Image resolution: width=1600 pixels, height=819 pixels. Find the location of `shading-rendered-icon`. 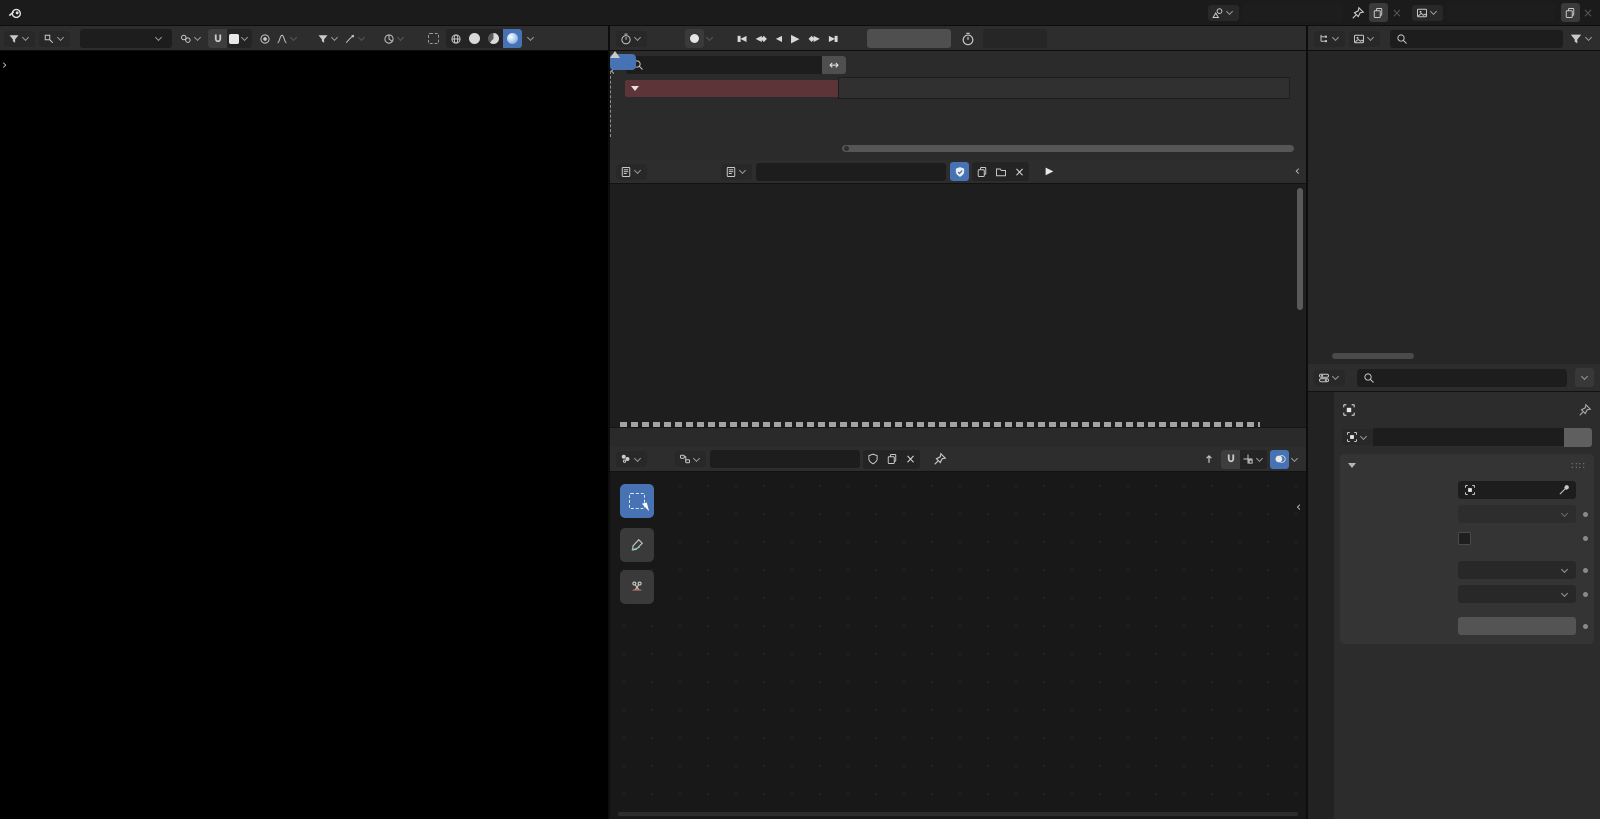

shading-rendered-icon is located at coordinates (512, 38).